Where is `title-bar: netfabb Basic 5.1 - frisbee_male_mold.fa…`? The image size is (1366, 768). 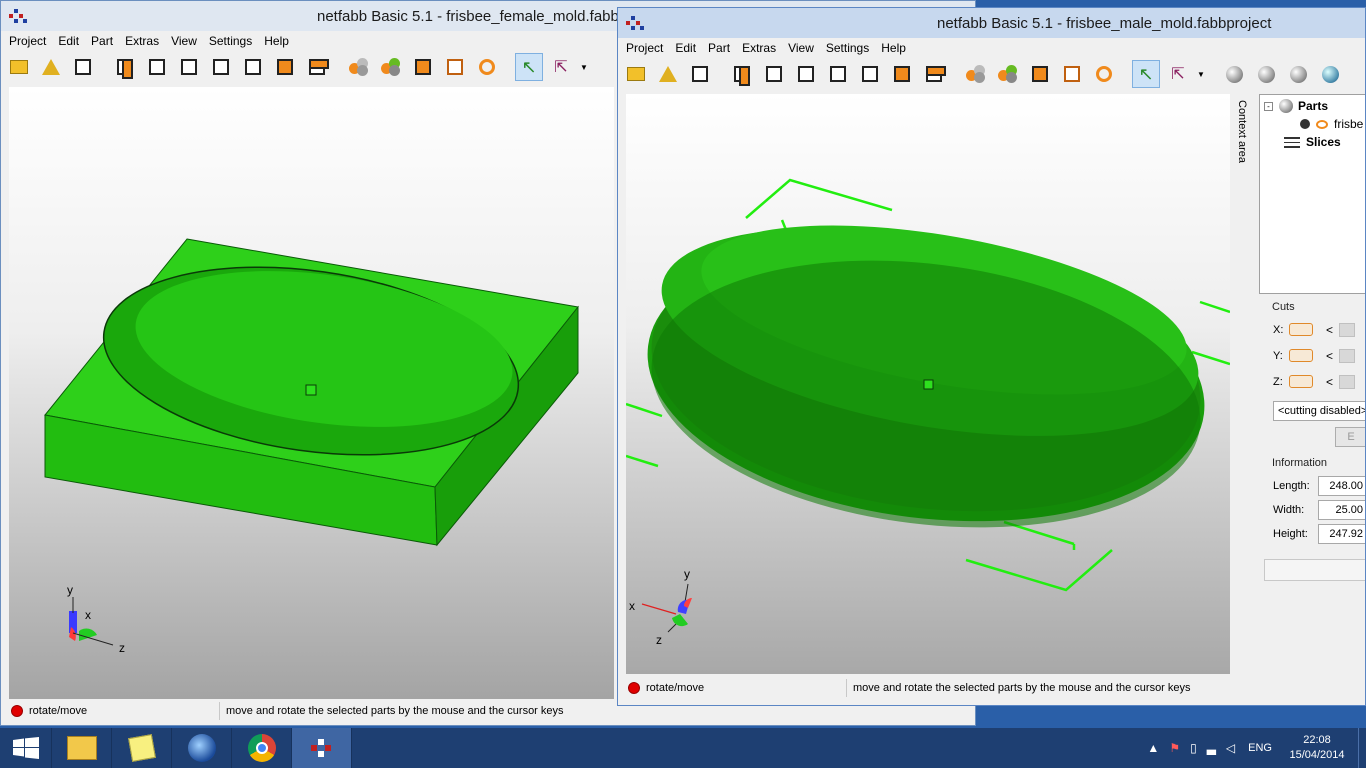 title-bar: netfabb Basic 5.1 - frisbee_male_mold.fa… is located at coordinates (991, 23).